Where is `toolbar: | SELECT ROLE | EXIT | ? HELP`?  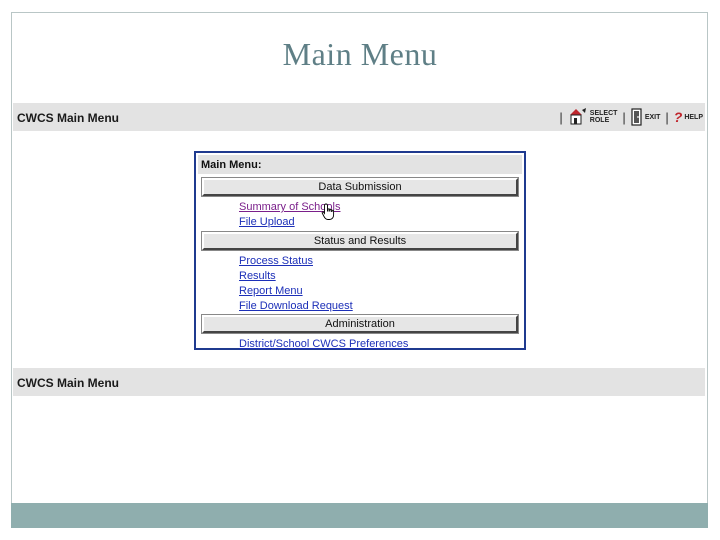 toolbar: | SELECT ROLE | EXIT | ? HELP is located at coordinates (630, 117).